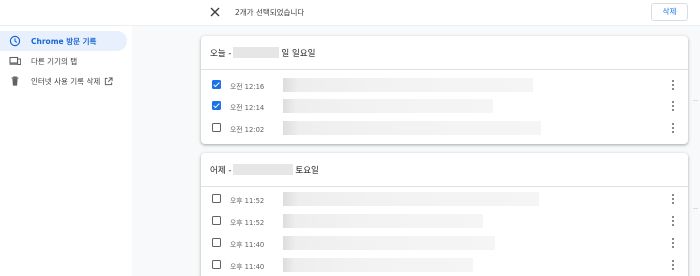 The image size is (700, 276). I want to click on open-in-new-icon, so click(109, 81).